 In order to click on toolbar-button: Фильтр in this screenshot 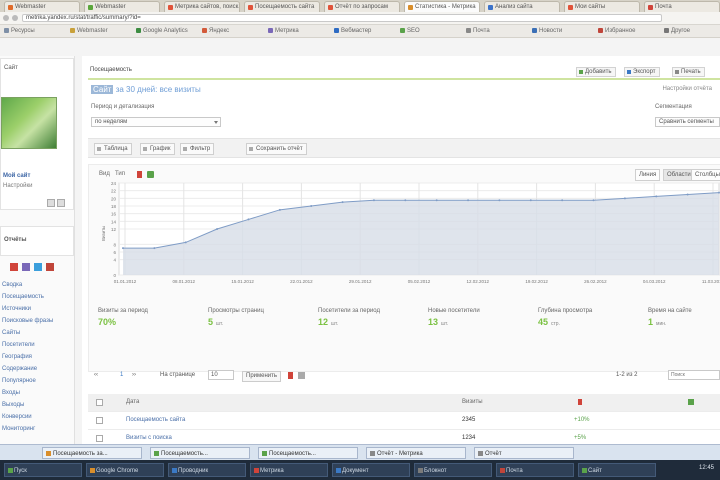, I will do `click(197, 149)`.